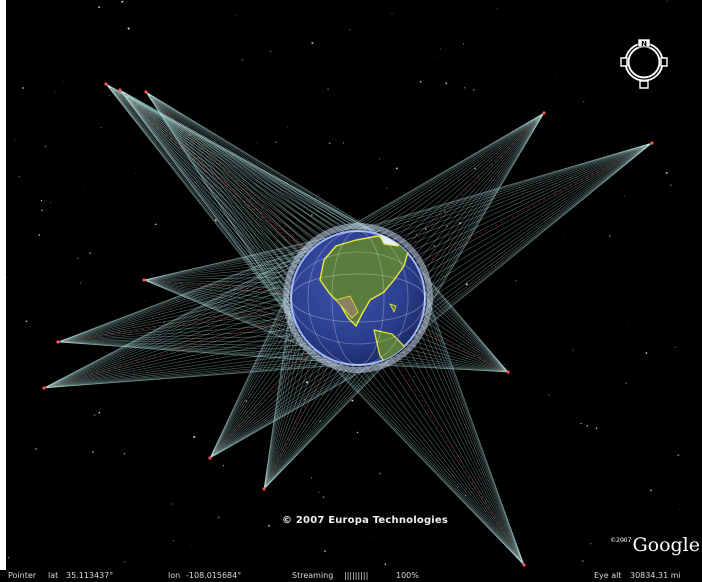 Image resolution: width=702 pixels, height=582 pixels. I want to click on latitude-label: lat, so click(53, 575).